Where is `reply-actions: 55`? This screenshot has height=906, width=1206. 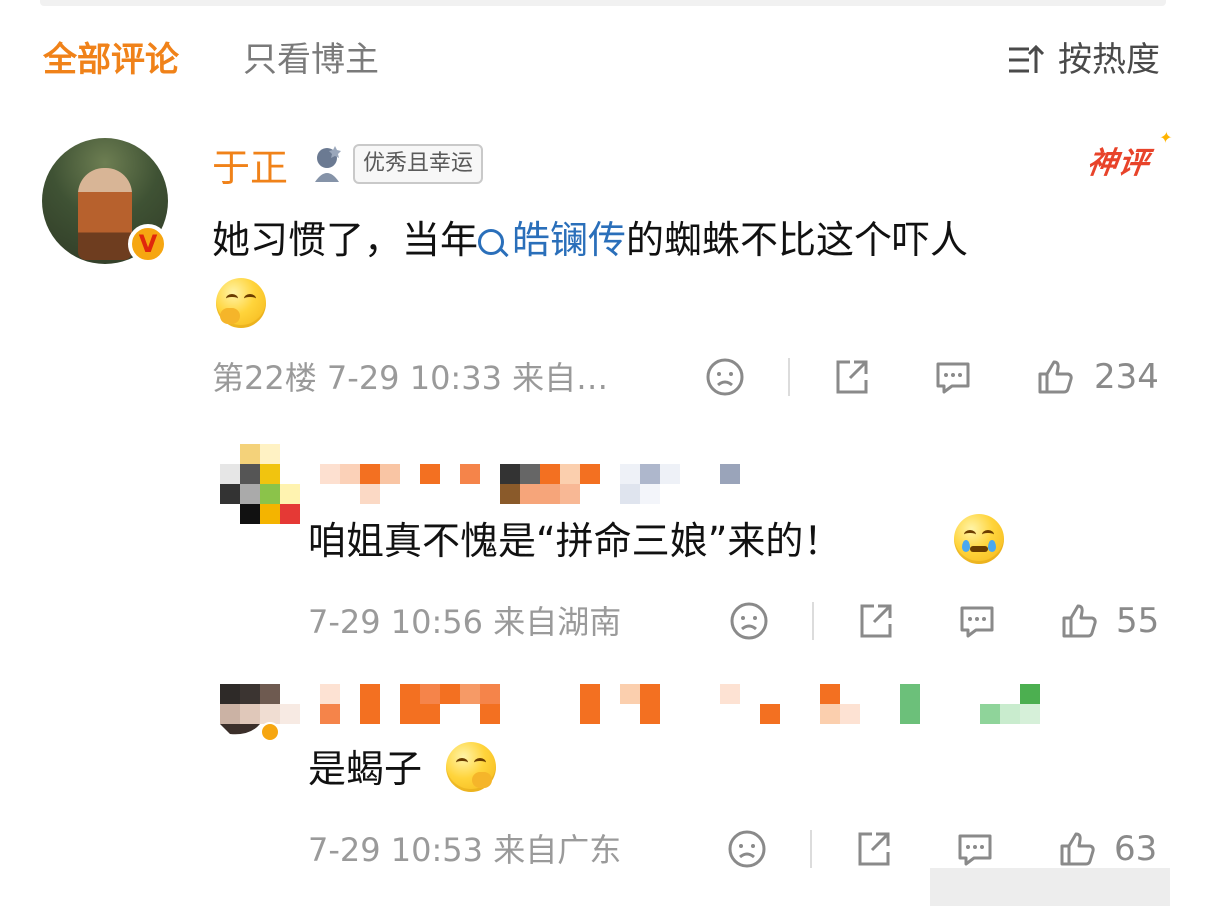 reply-actions: 55 is located at coordinates (943, 621).